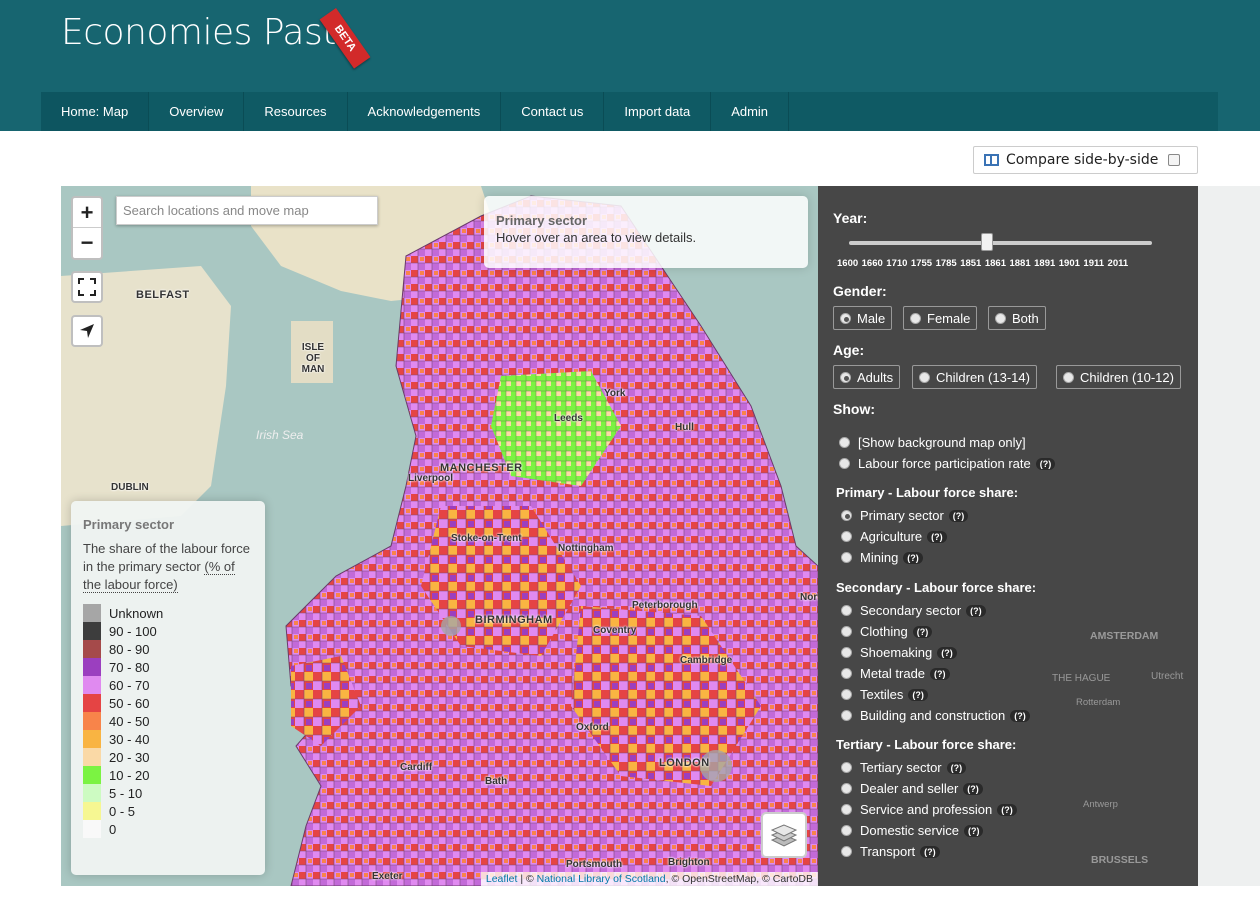 The width and height of the screenshot is (1260, 921). I want to click on year-tick-label: 2011, so click(1118, 263).